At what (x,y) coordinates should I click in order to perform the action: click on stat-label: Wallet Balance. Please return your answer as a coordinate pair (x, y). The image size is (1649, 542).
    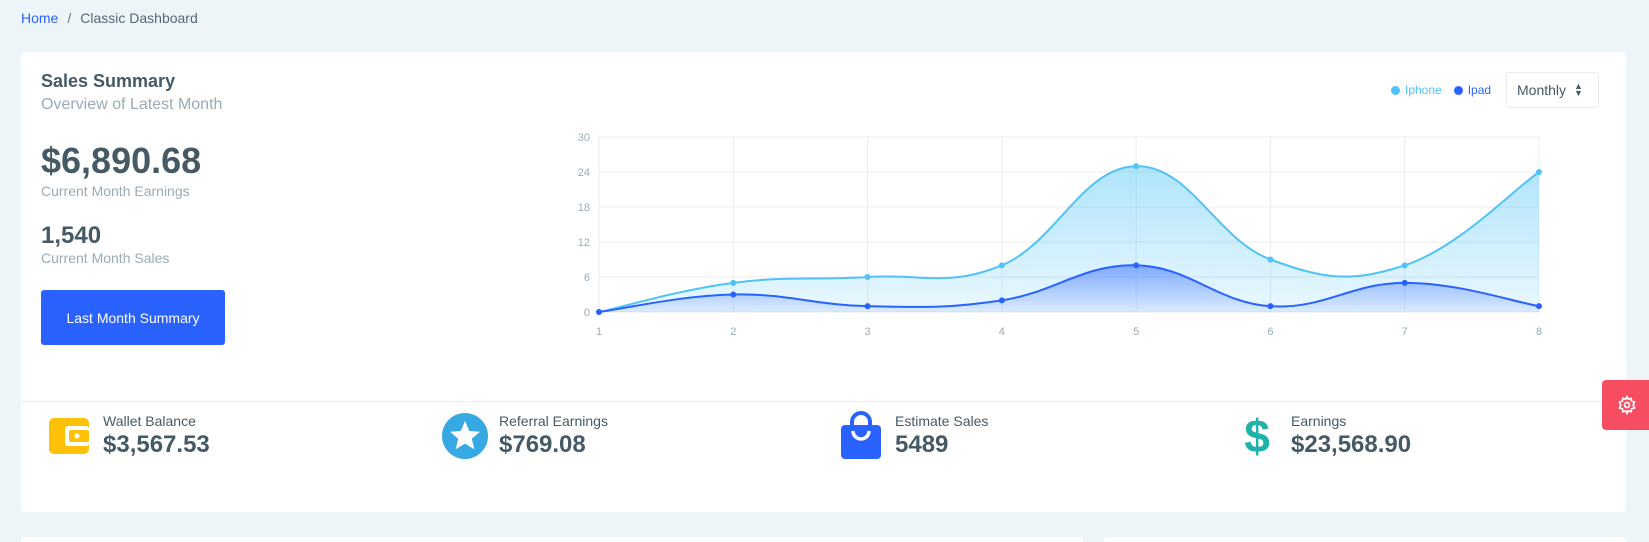
    Looking at the image, I should click on (149, 421).